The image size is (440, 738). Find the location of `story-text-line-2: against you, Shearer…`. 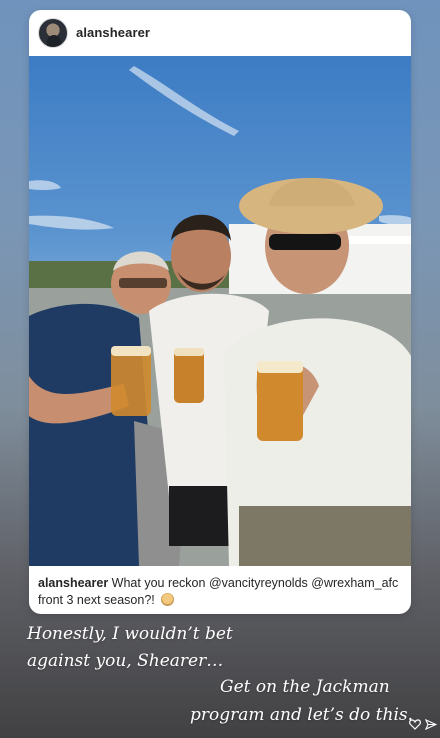

story-text-line-2: against you, Shearer… is located at coordinates (125, 661).